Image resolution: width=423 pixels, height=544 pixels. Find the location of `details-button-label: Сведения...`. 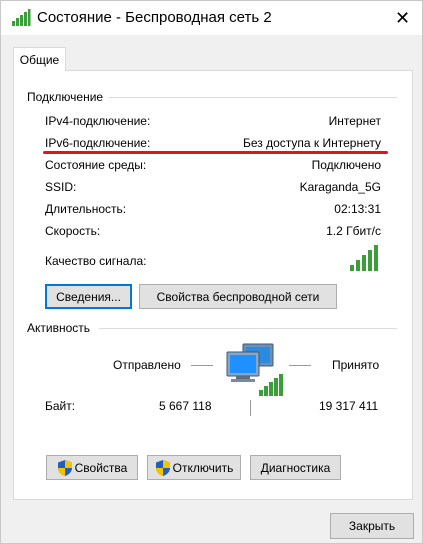

details-button-label: Сведения... is located at coordinates (88, 296).